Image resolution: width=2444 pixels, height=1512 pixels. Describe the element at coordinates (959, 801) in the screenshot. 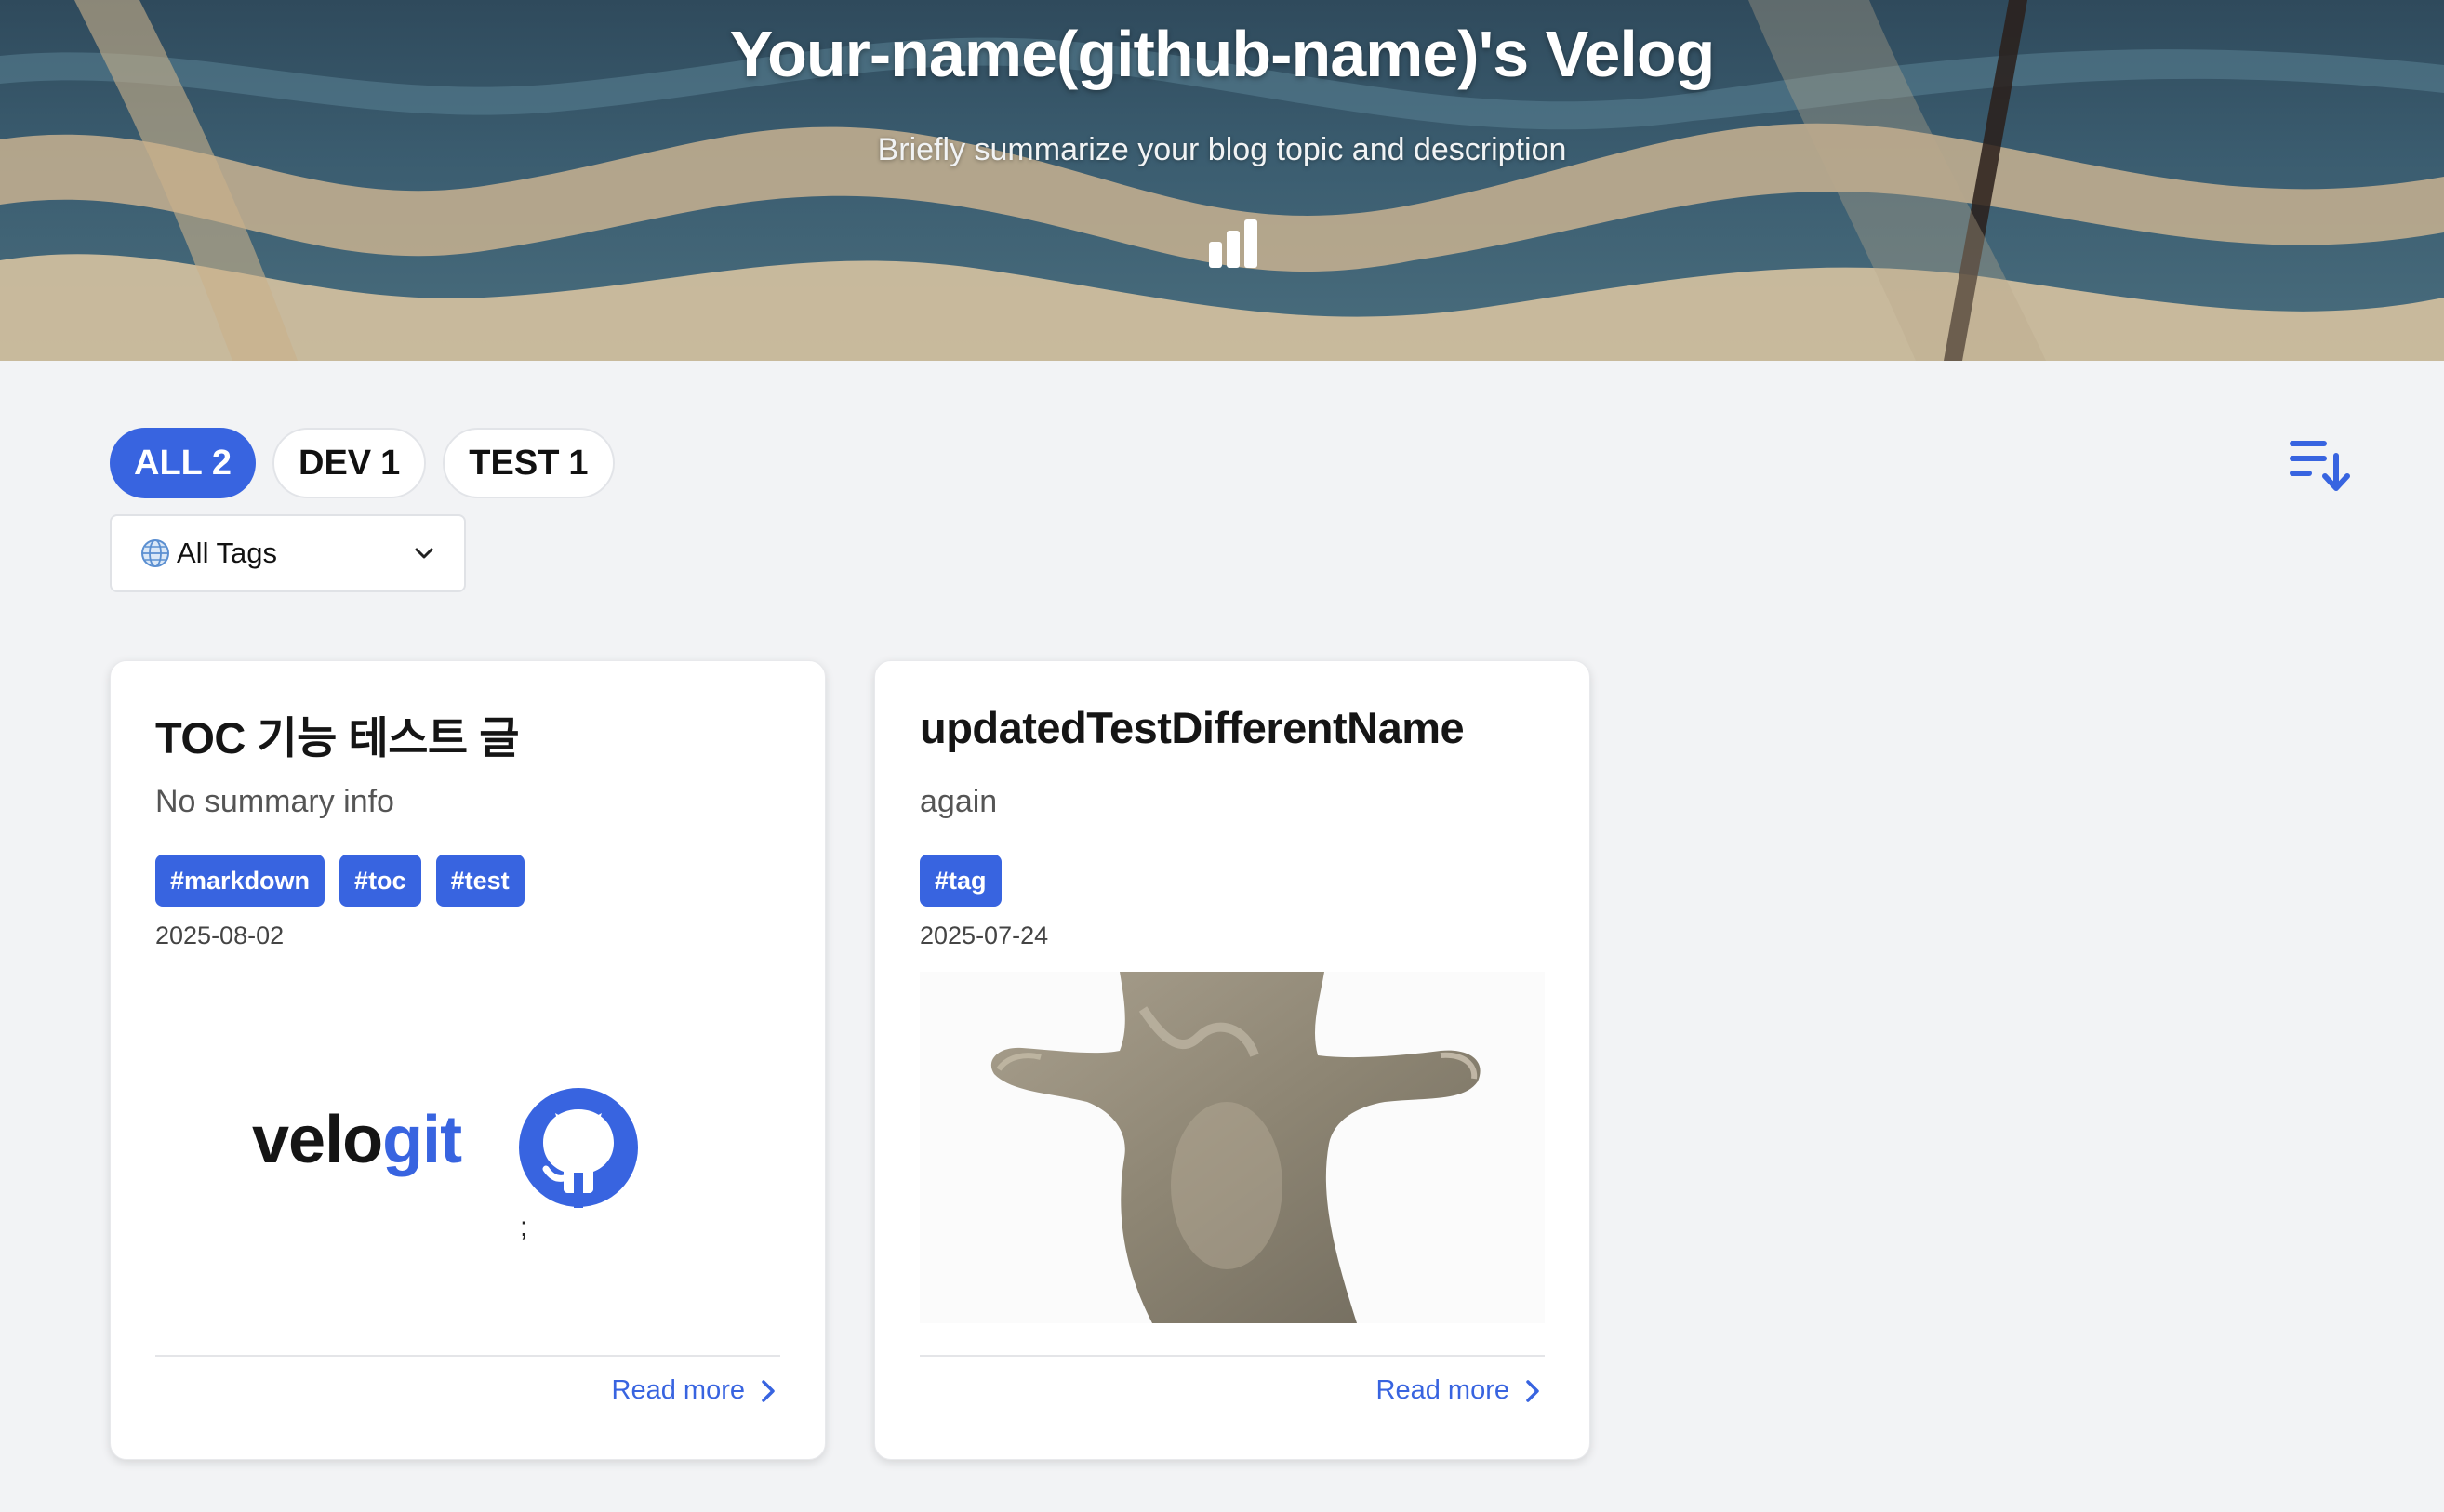

I see `post-summary: again` at that location.